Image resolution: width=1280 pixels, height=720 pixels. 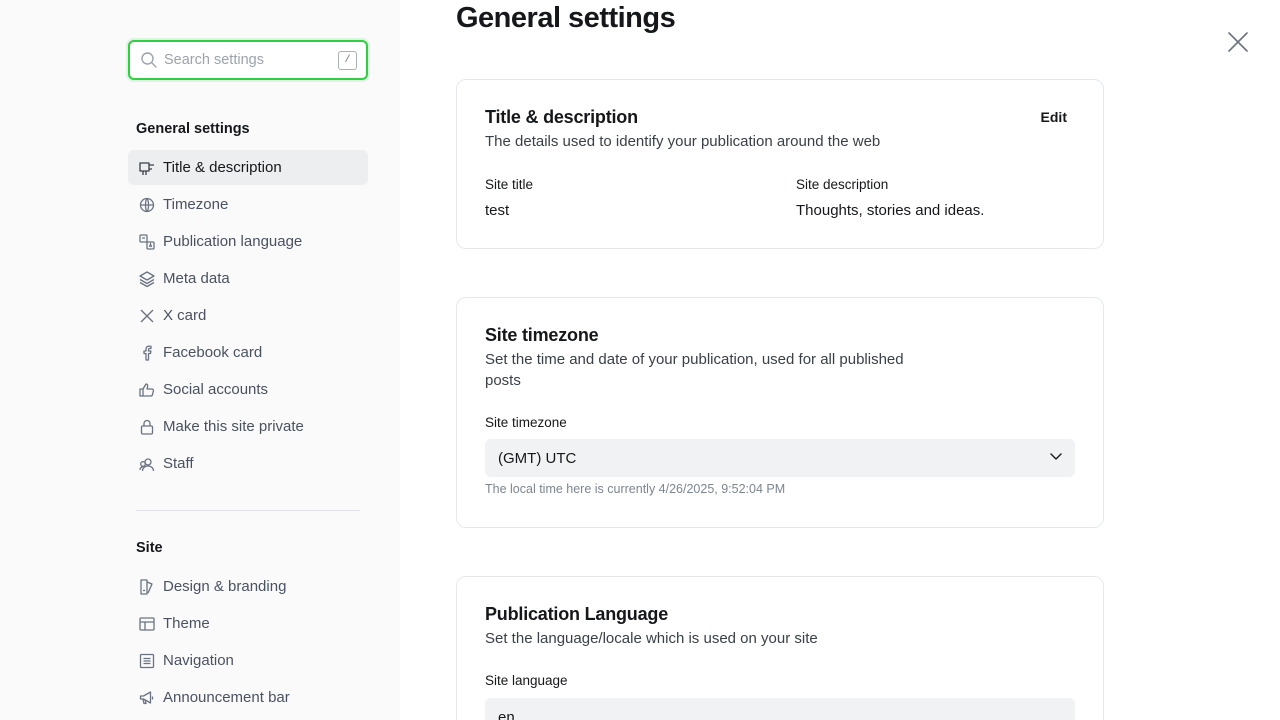 I want to click on site-timezone-label: Site timezone, so click(x=526, y=422).